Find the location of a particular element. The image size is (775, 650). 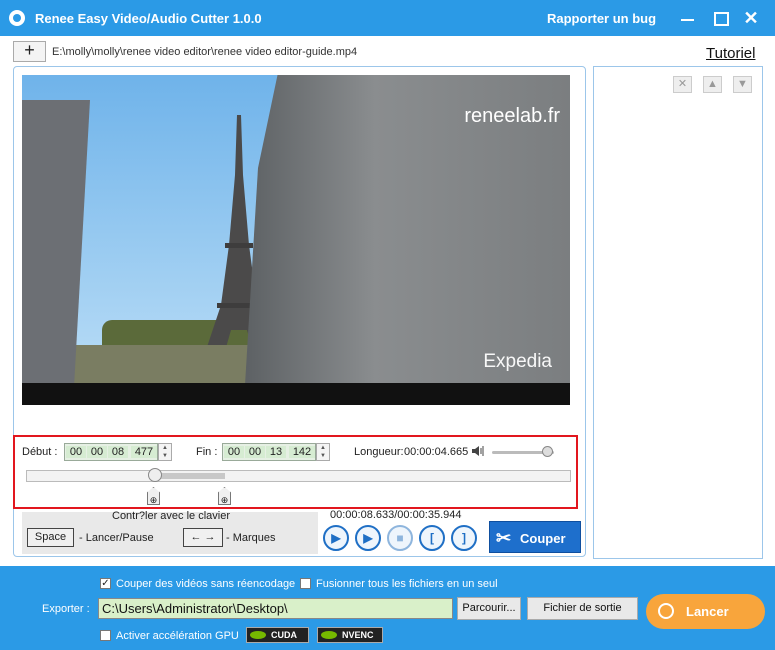

play-selection-button: ▶ is located at coordinates (368, 538).